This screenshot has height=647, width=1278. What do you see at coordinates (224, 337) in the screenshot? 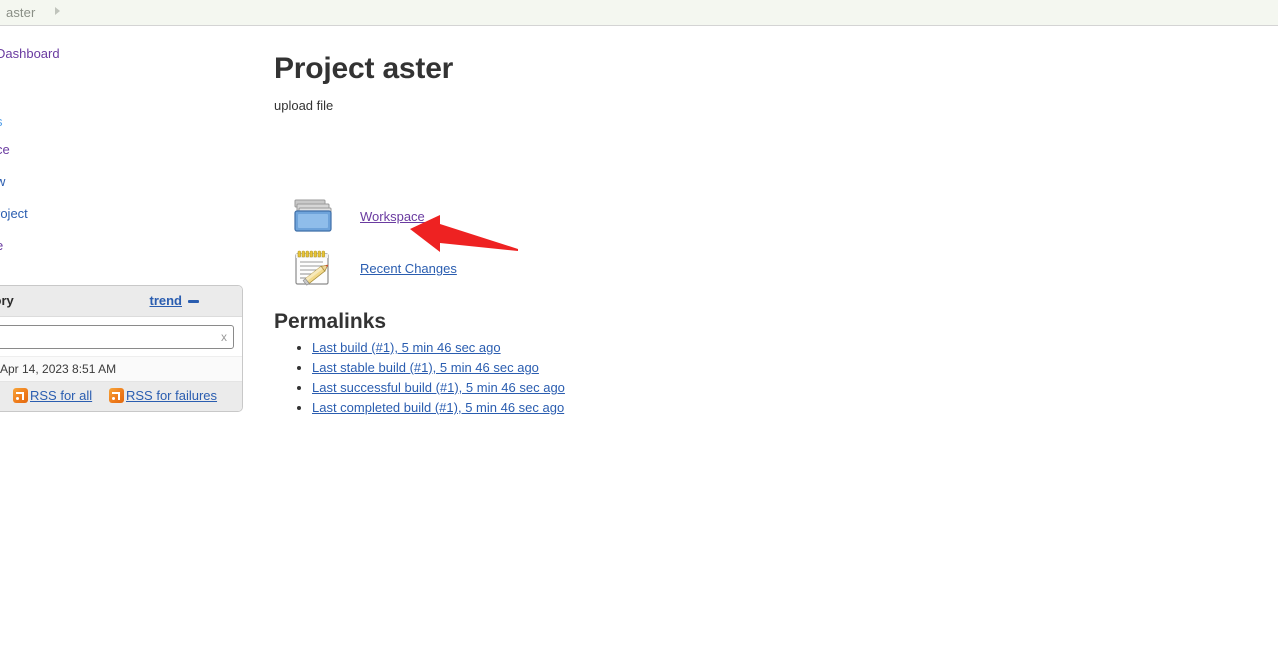
I see `clear-search-icon: x` at bounding box center [224, 337].